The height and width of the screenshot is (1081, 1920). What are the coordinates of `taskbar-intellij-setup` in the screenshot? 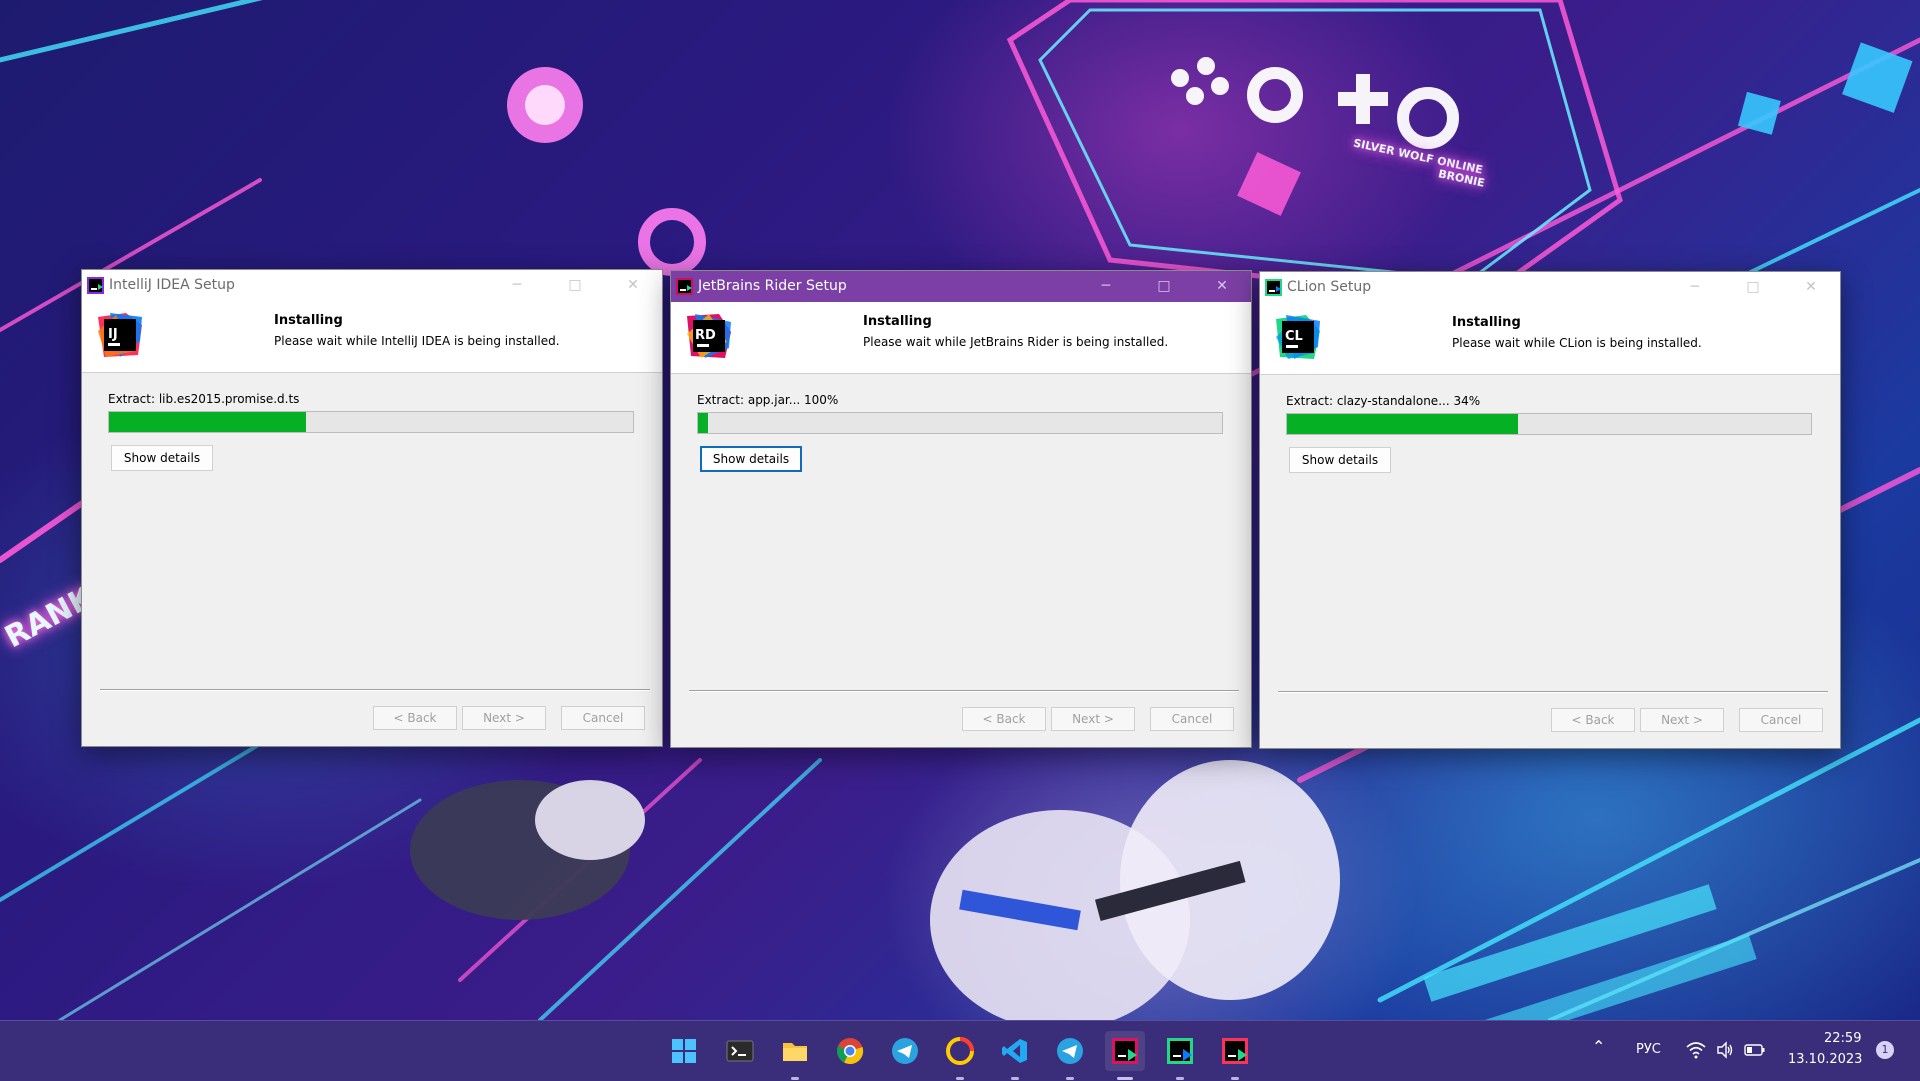 It's located at (1235, 1055).